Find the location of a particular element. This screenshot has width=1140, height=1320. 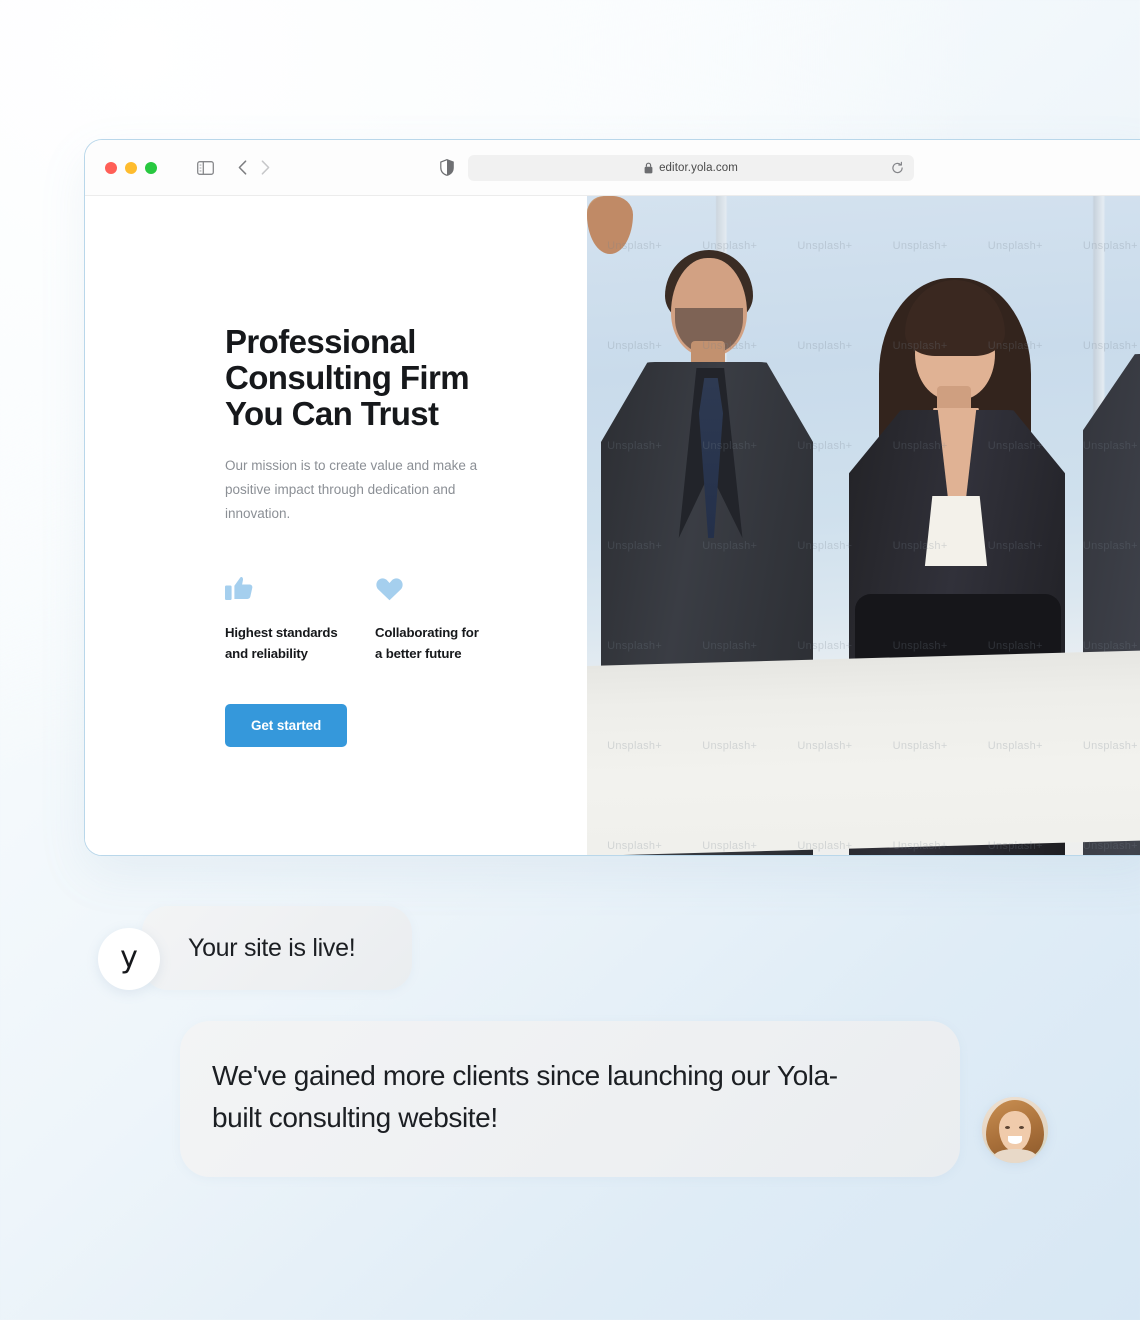

minimize-window-button is located at coordinates (131, 167).